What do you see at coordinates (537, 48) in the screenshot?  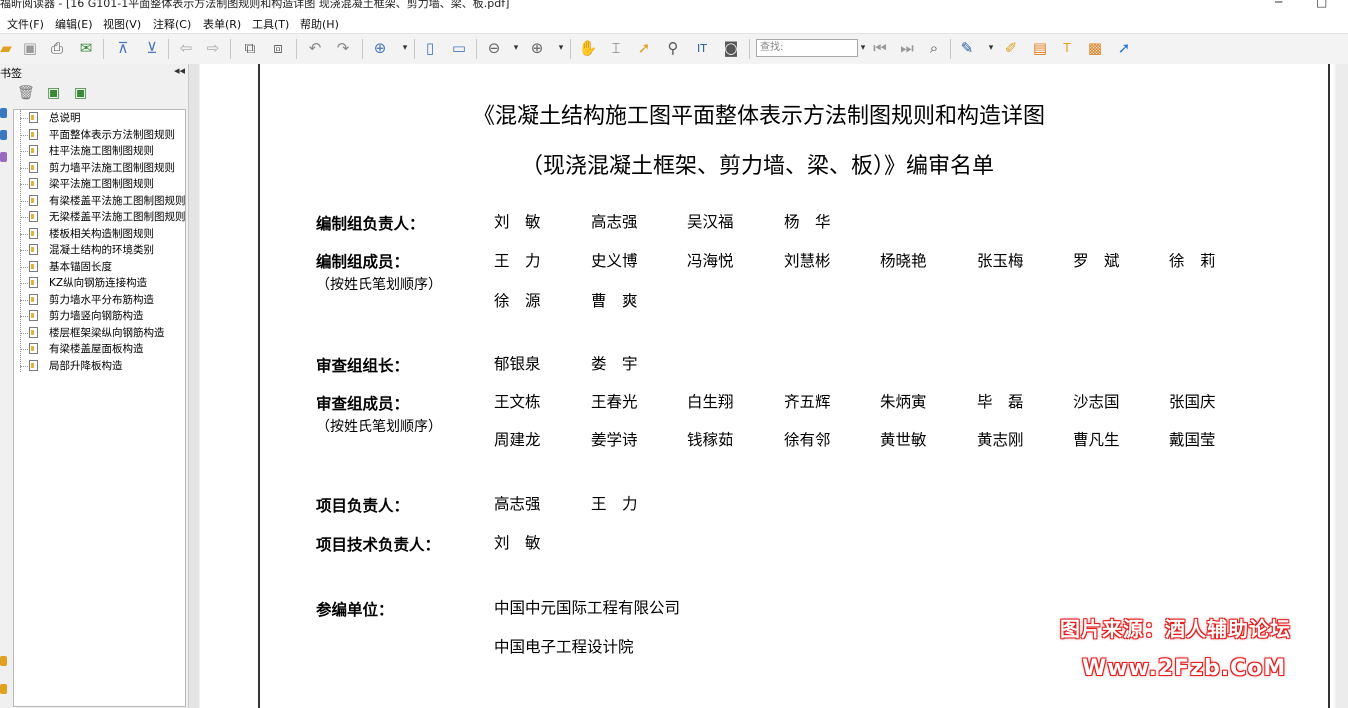 I see `zoom-in-icon: ⊕` at bounding box center [537, 48].